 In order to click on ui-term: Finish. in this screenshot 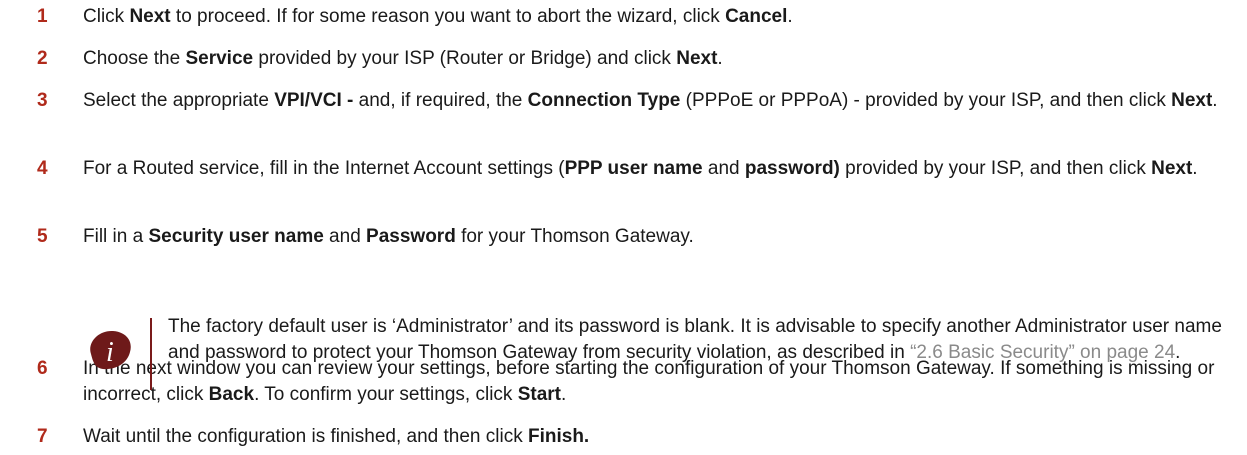, I will do `click(558, 436)`.